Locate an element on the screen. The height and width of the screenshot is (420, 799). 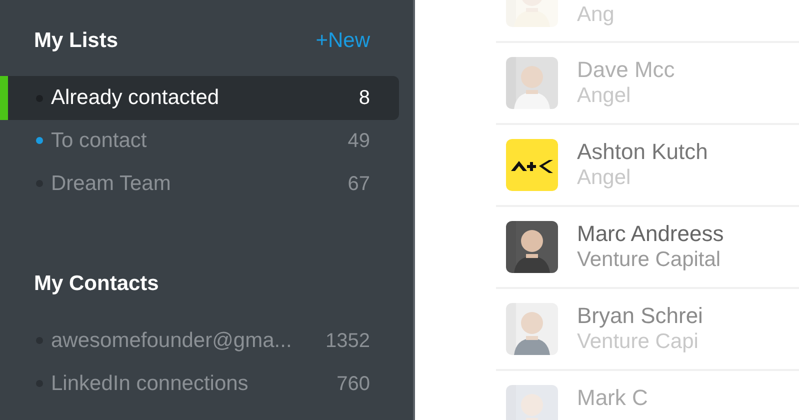
list-item: LinkedIn connections 760 is located at coordinates (199, 383).